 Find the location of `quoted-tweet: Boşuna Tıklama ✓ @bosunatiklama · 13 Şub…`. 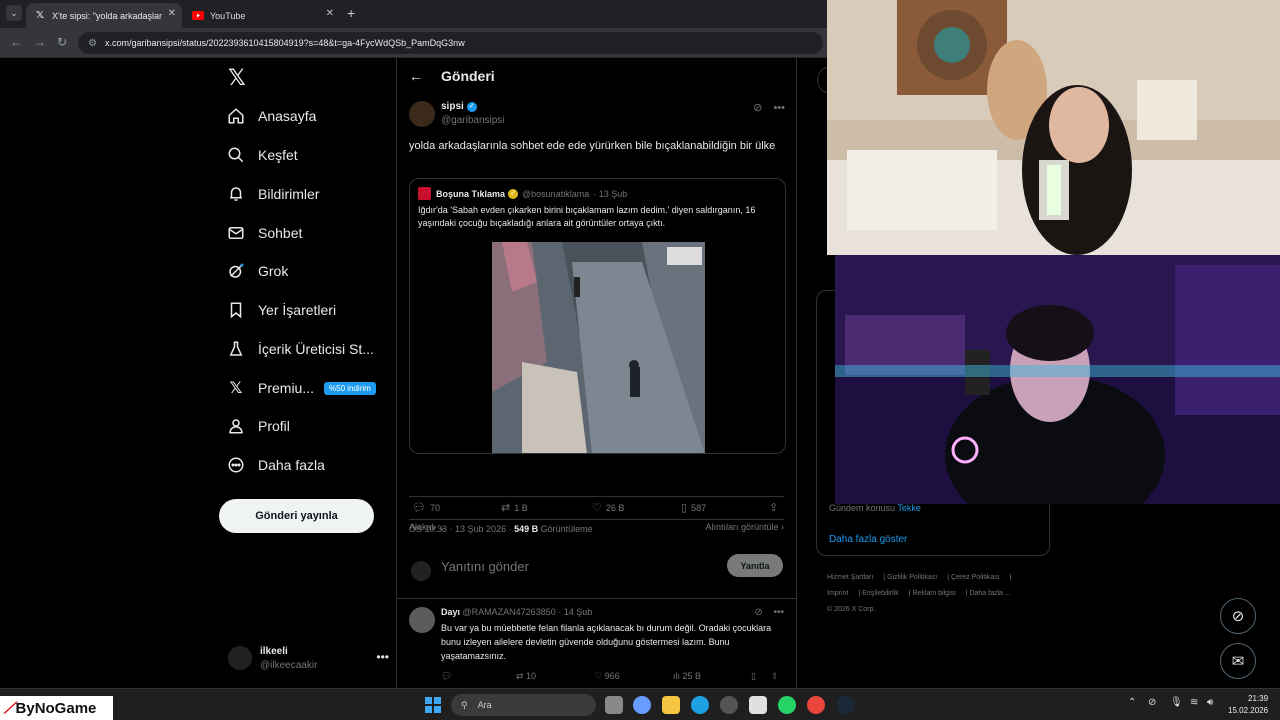

quoted-tweet: Boşuna Tıklama ✓ @bosunatiklama · 13 Şub… is located at coordinates (597, 316).